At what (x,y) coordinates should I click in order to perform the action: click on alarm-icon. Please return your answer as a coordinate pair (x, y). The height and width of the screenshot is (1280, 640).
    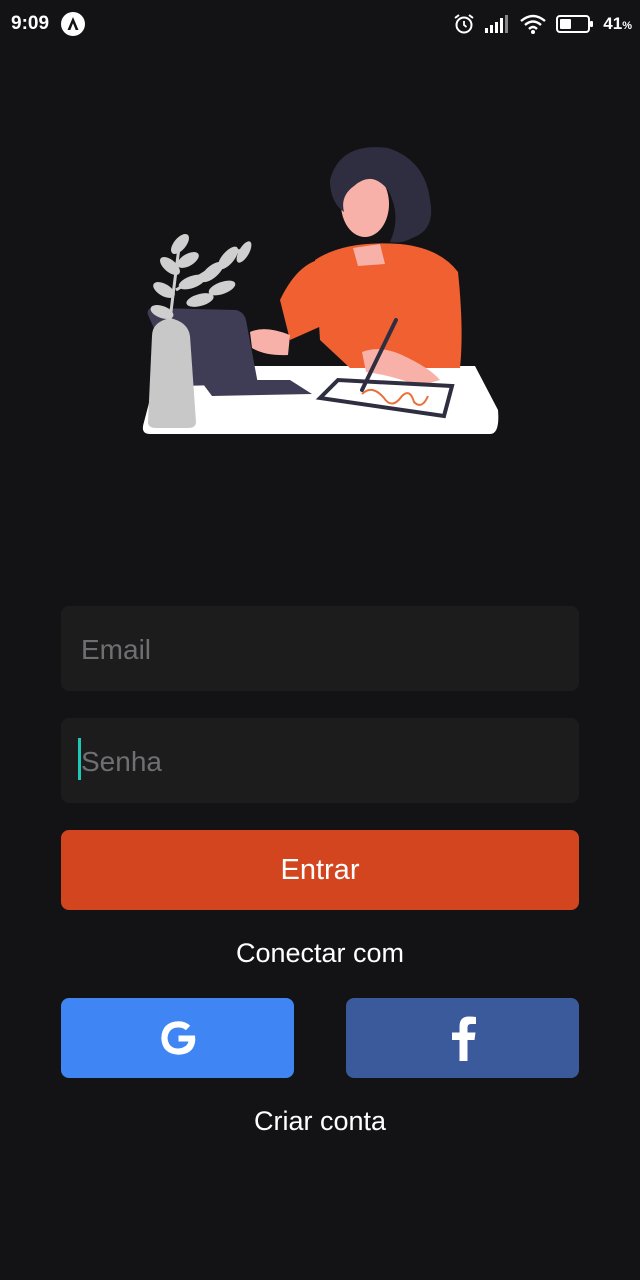
    Looking at the image, I should click on (464, 24).